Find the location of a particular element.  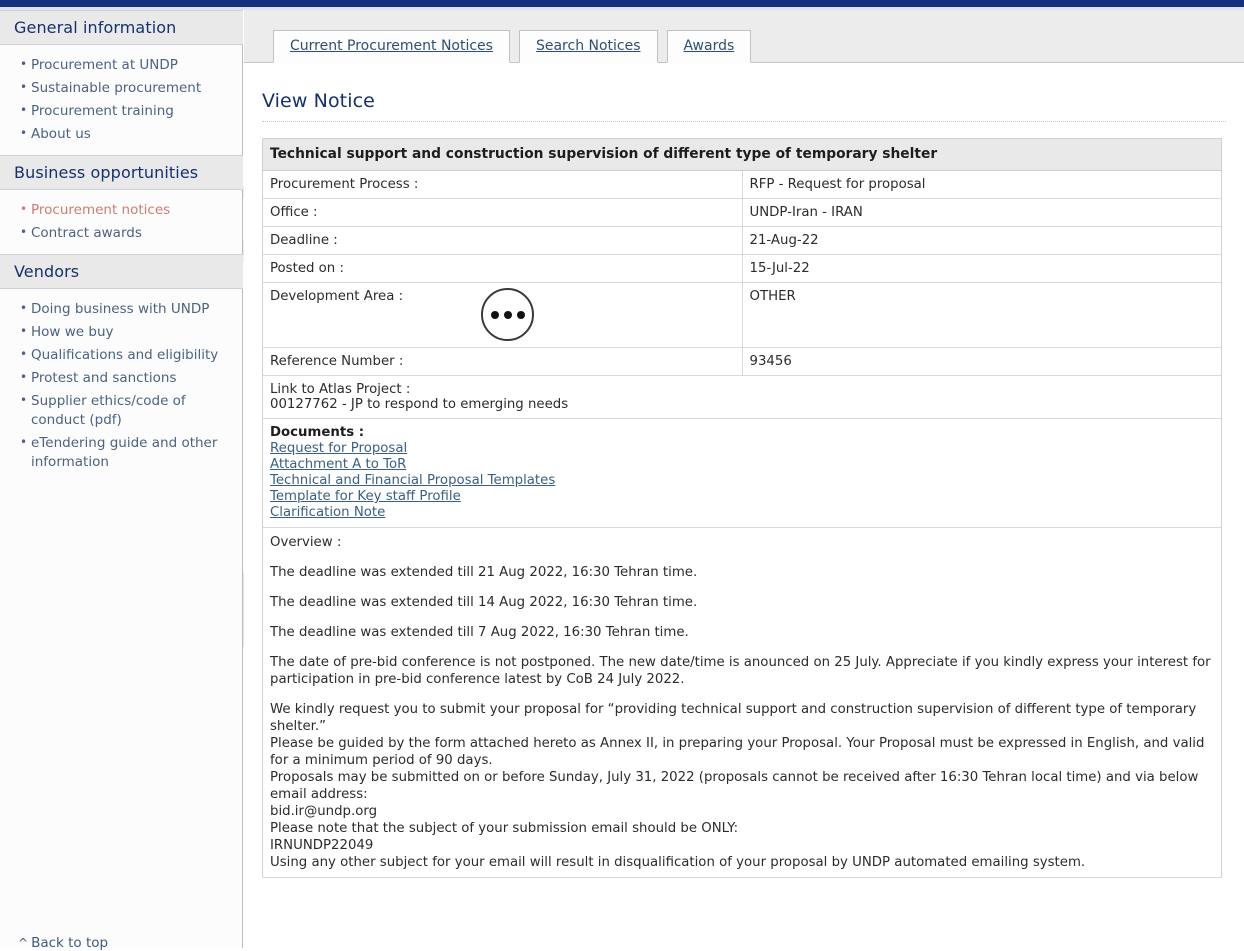

field-label-procurement-process: Procurement Process : is located at coordinates (502, 184).